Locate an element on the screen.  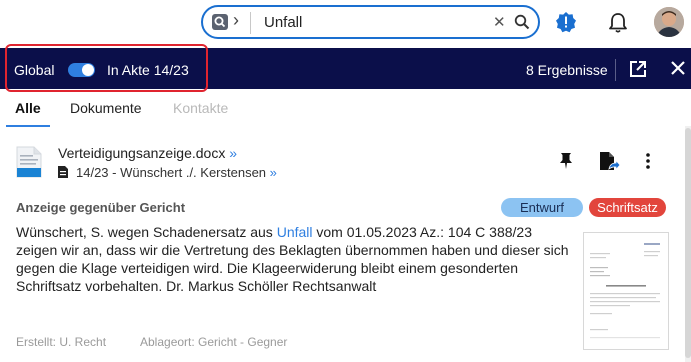
scrollbar is located at coordinates (688, 244).